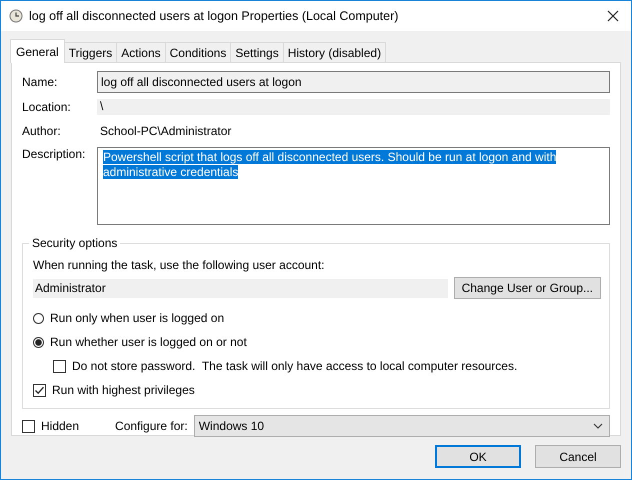  I want to click on field-label: Name:, so click(40, 82).